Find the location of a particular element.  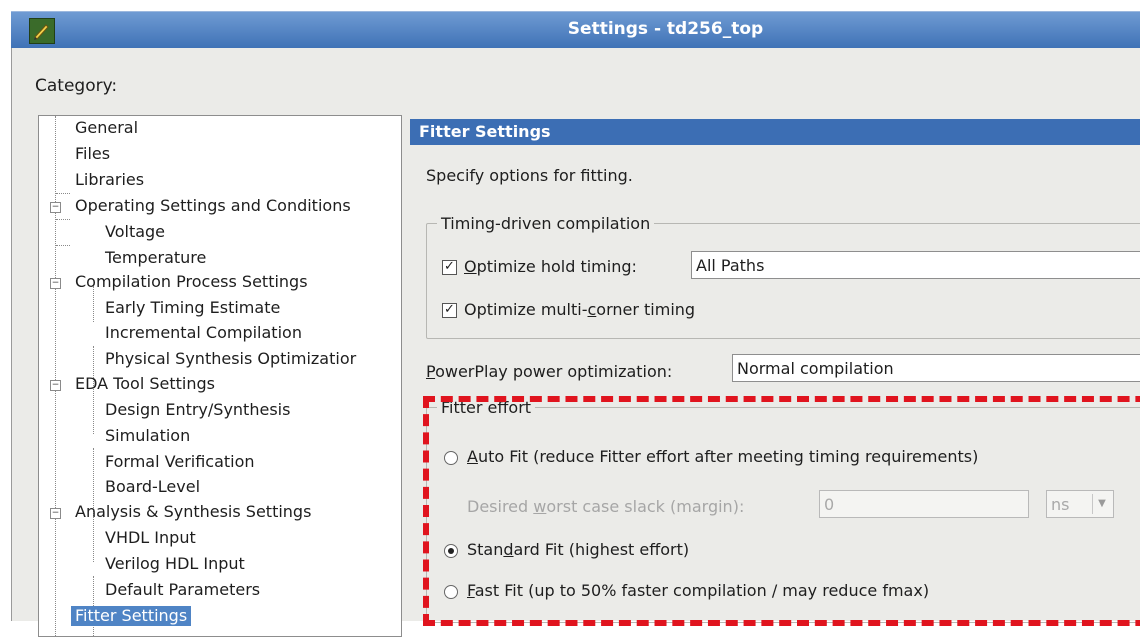

panel-title: Fitter Settings is located at coordinates (485, 131).